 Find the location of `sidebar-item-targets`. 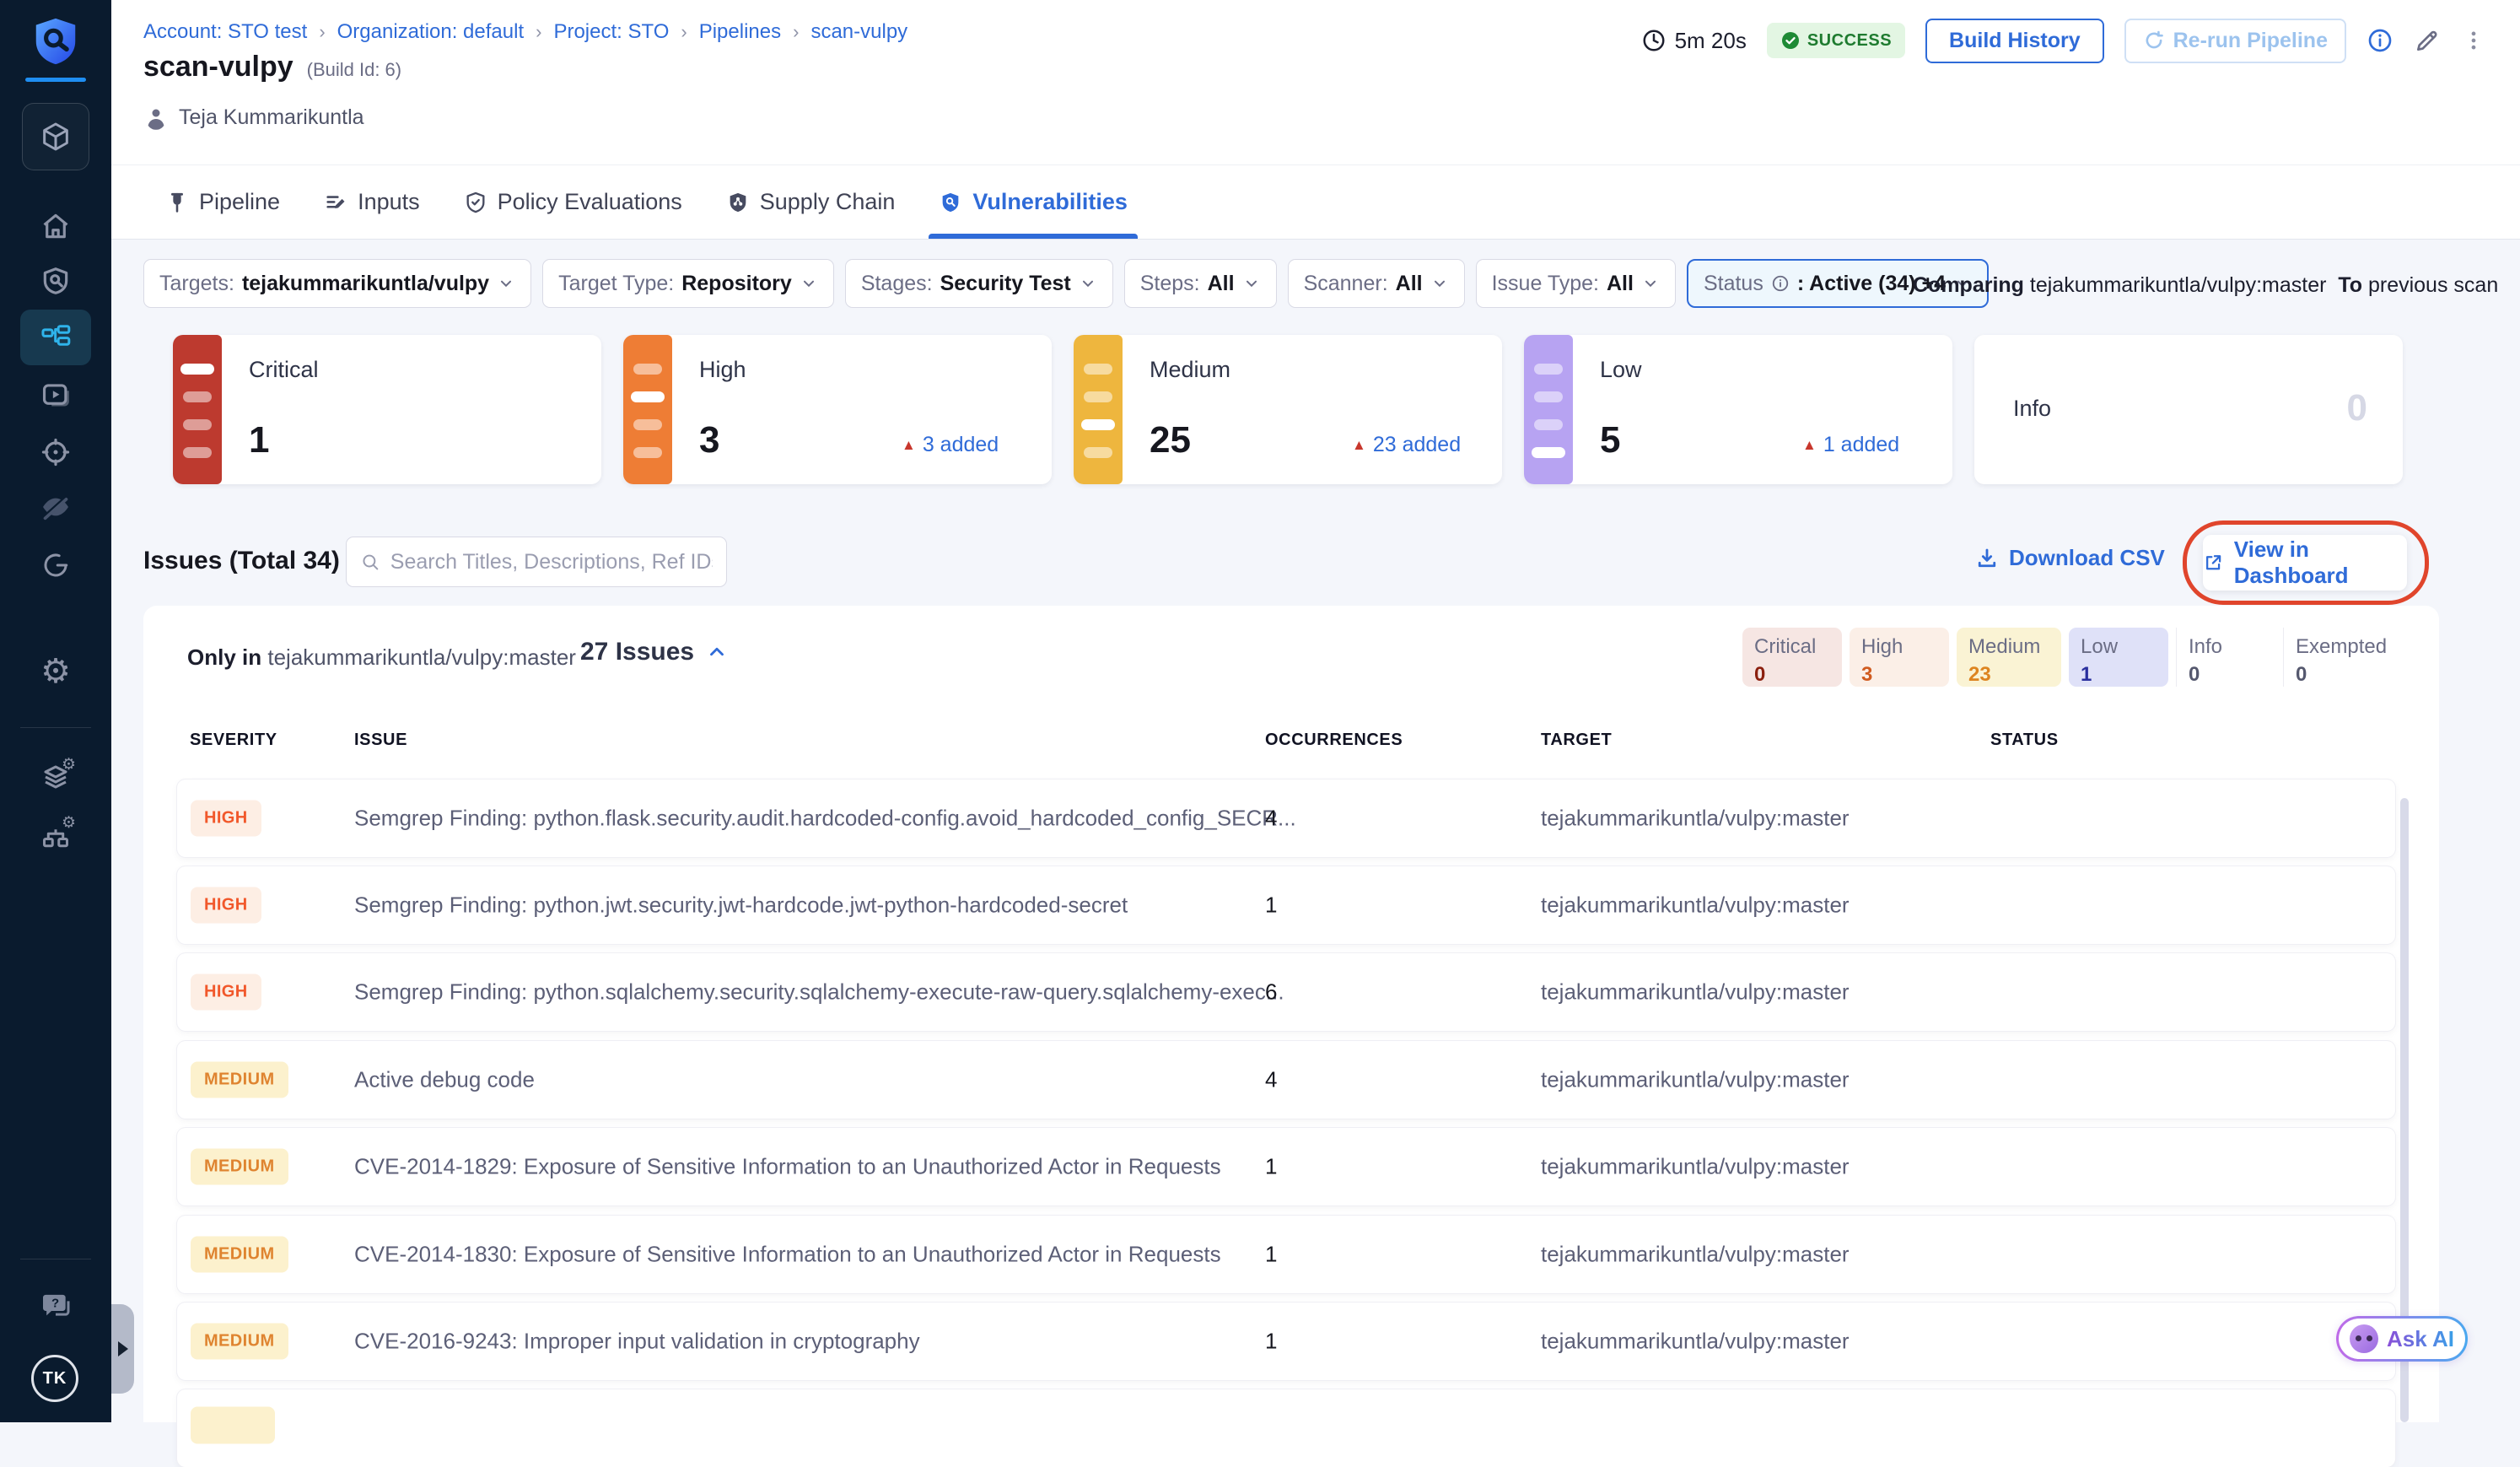

sidebar-item-targets is located at coordinates (56, 452).